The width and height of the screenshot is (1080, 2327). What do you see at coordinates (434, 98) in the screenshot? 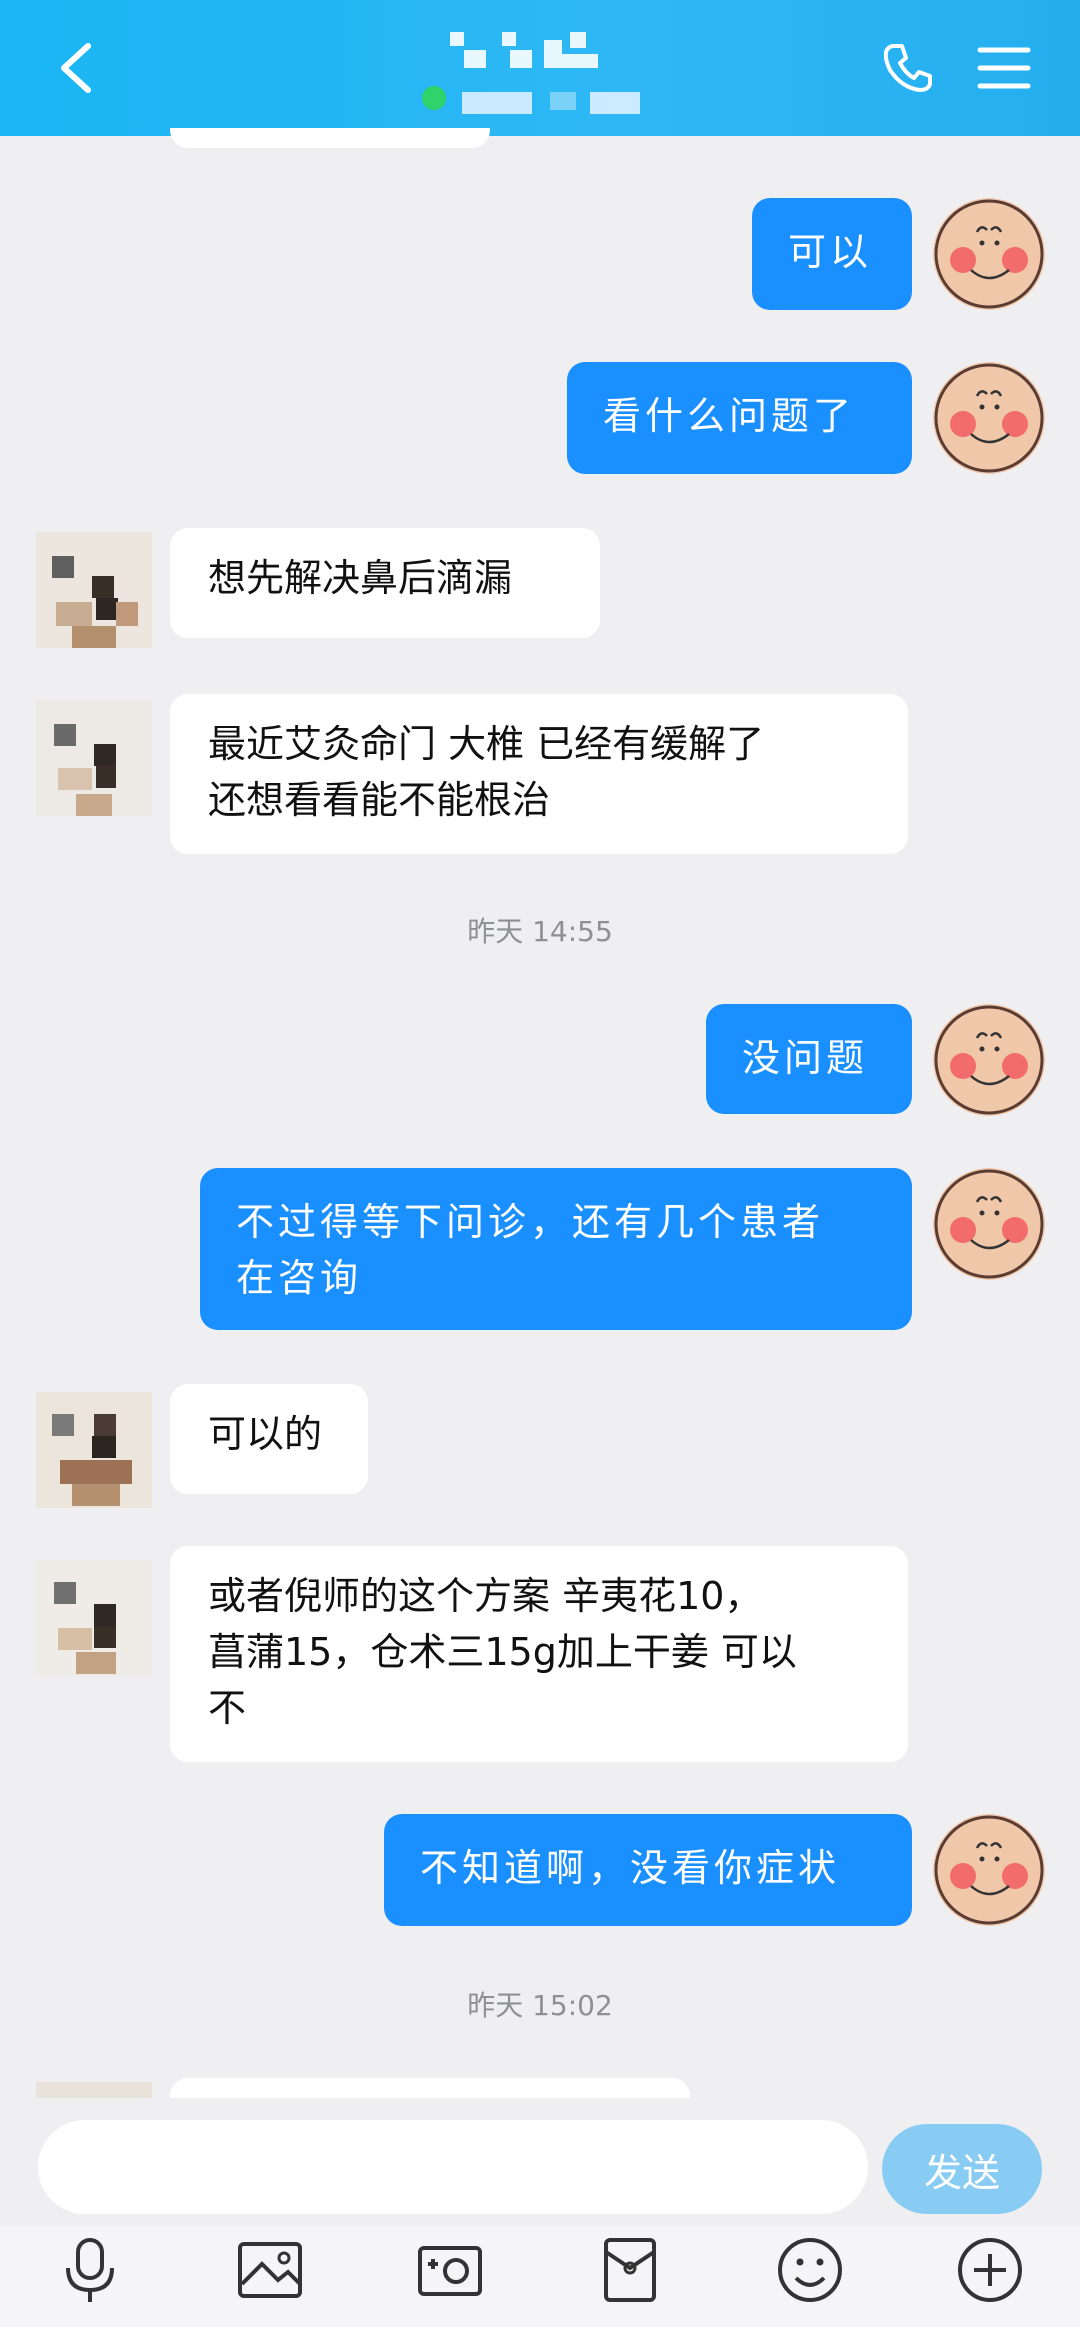
I see `online-status-dot` at bounding box center [434, 98].